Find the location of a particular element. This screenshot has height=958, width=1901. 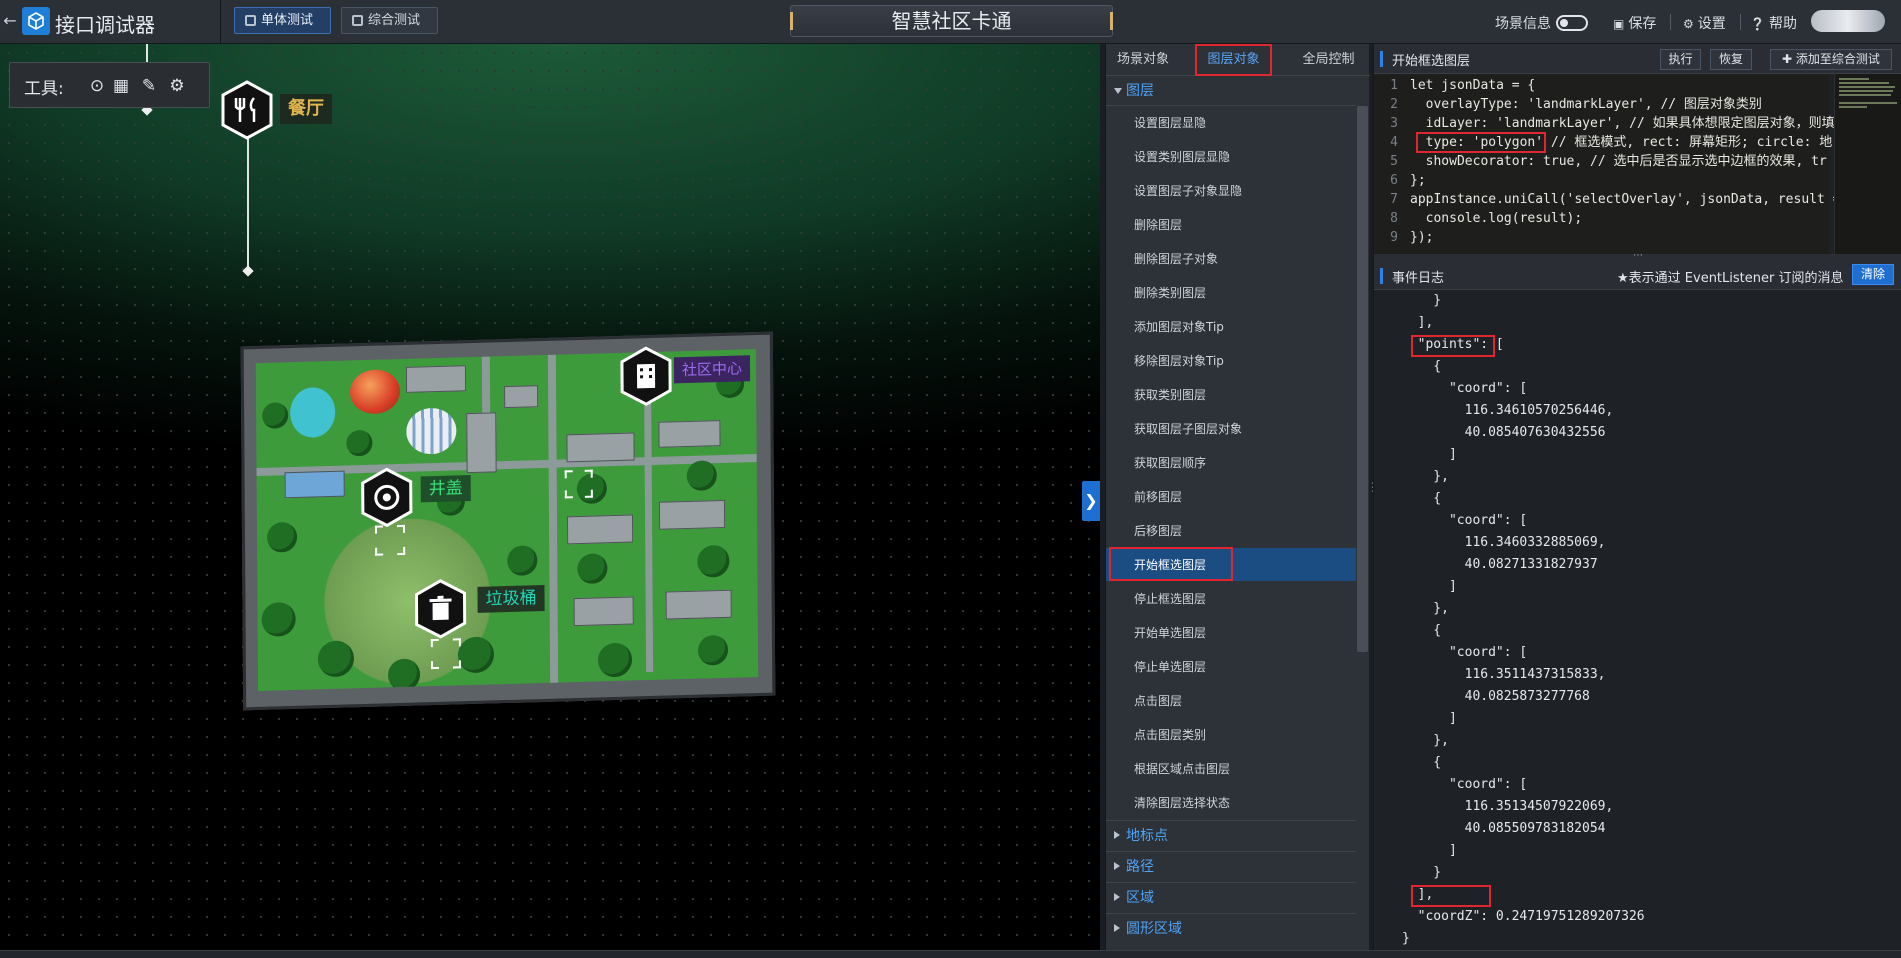

menu-item: 根据区域点击图层 is located at coordinates (1231, 769).